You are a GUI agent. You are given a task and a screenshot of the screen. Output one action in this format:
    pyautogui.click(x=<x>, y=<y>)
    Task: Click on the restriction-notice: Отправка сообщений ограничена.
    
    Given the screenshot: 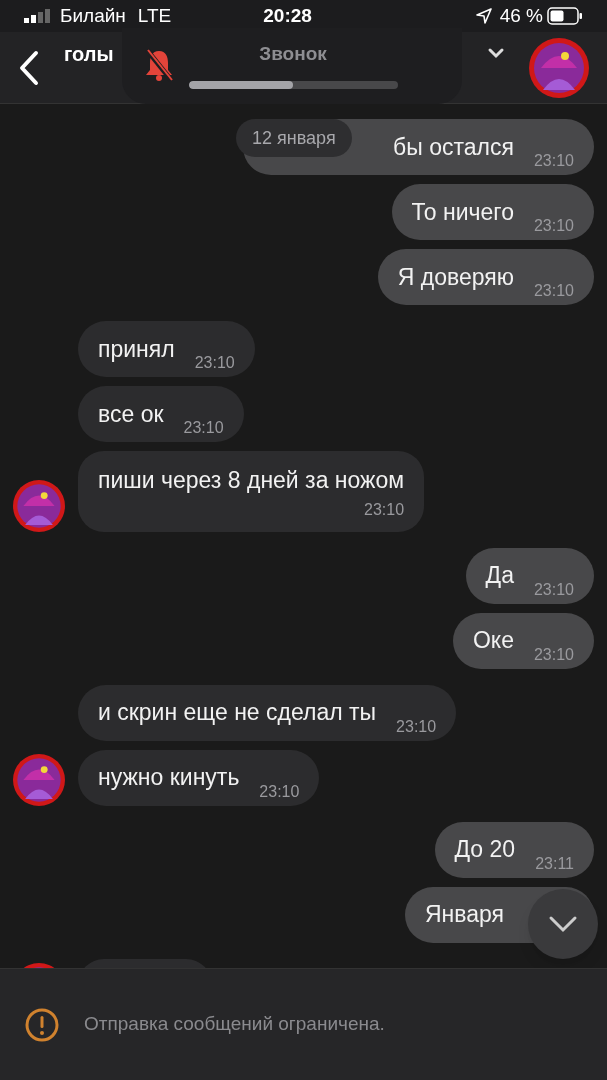 What is the action you would take?
    pyautogui.click(x=234, y=1024)
    